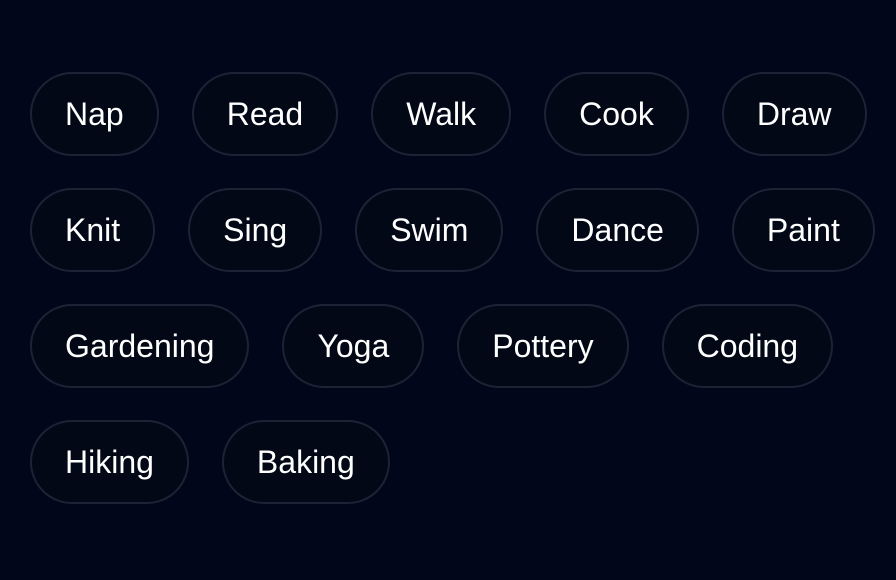 The width and height of the screenshot is (896, 580). Describe the element at coordinates (543, 346) in the screenshot. I see `chip-pottery: Pottery` at that location.